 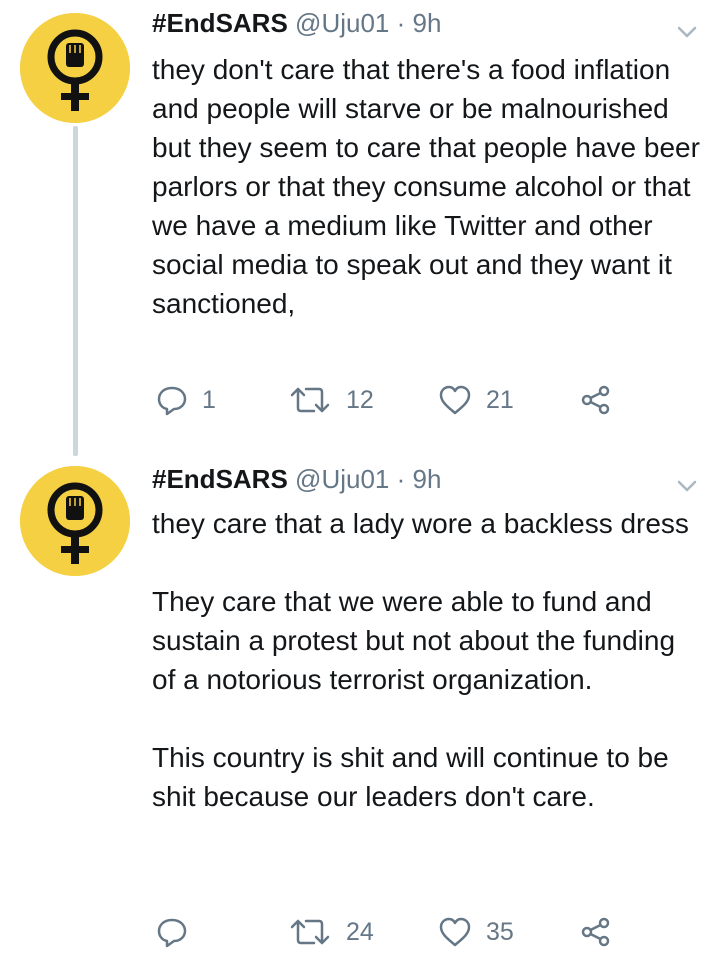 I want to click on retweet-count: 24, so click(x=360, y=931).